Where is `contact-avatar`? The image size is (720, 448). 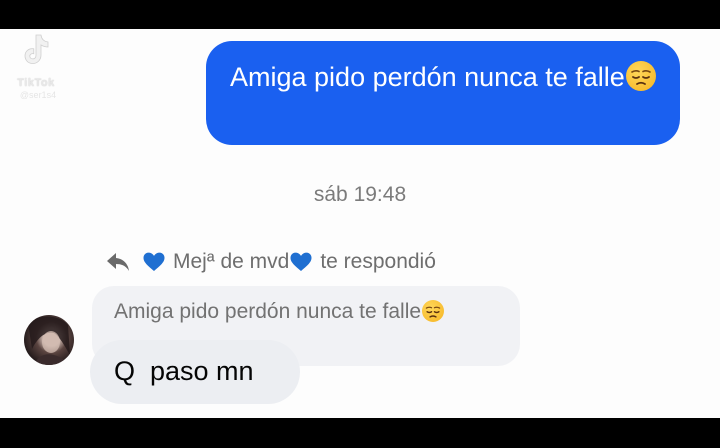
contact-avatar is located at coordinates (49, 340).